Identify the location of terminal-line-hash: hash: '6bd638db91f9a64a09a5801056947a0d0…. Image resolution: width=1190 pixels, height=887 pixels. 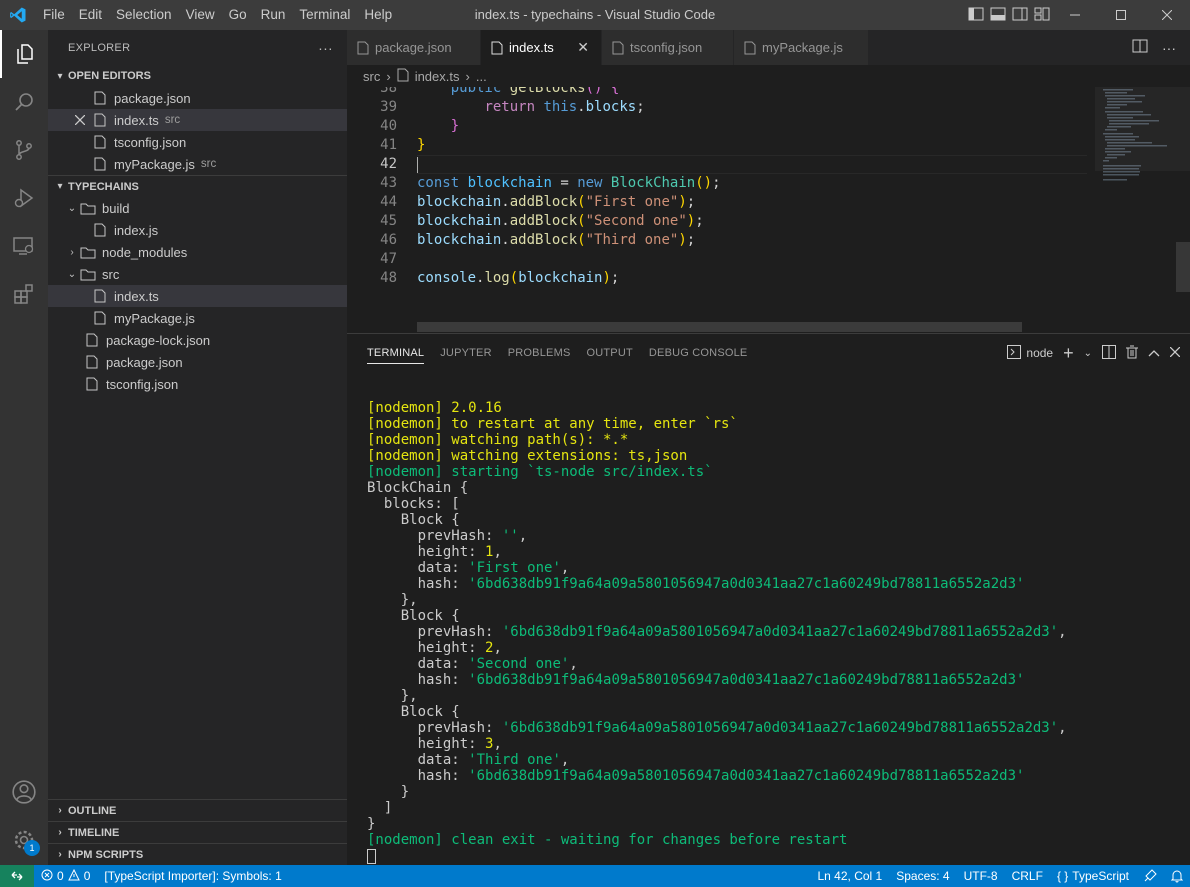
(696, 680).